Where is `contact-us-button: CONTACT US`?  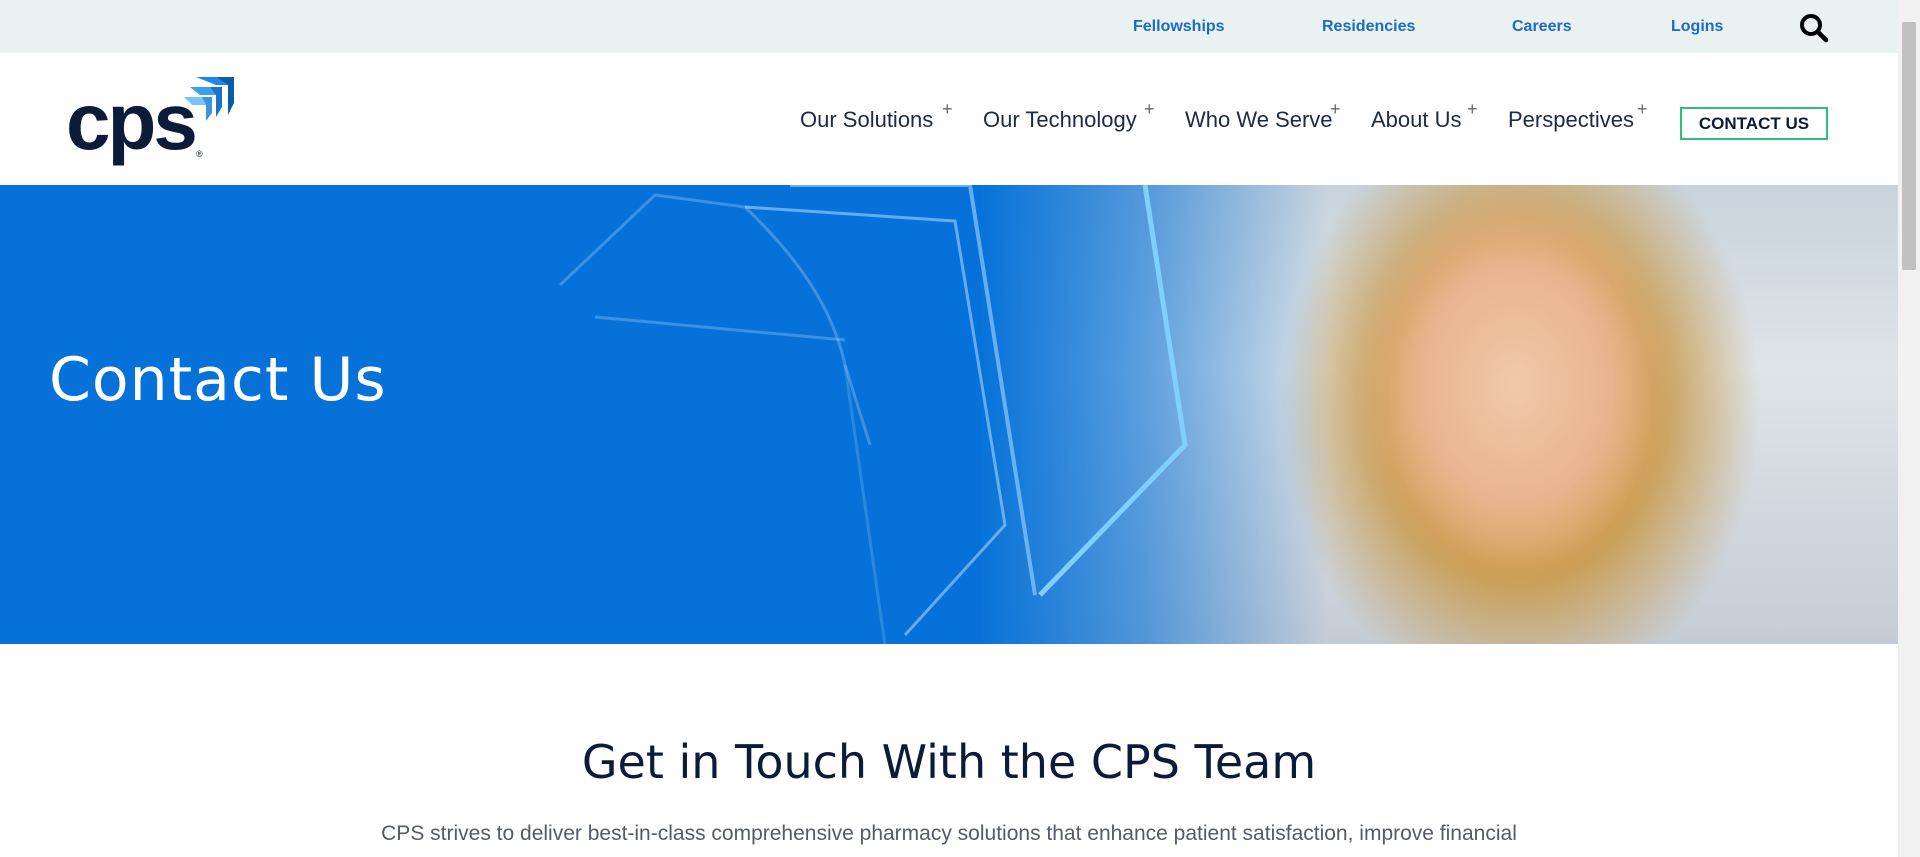 contact-us-button: CONTACT US is located at coordinates (1754, 123).